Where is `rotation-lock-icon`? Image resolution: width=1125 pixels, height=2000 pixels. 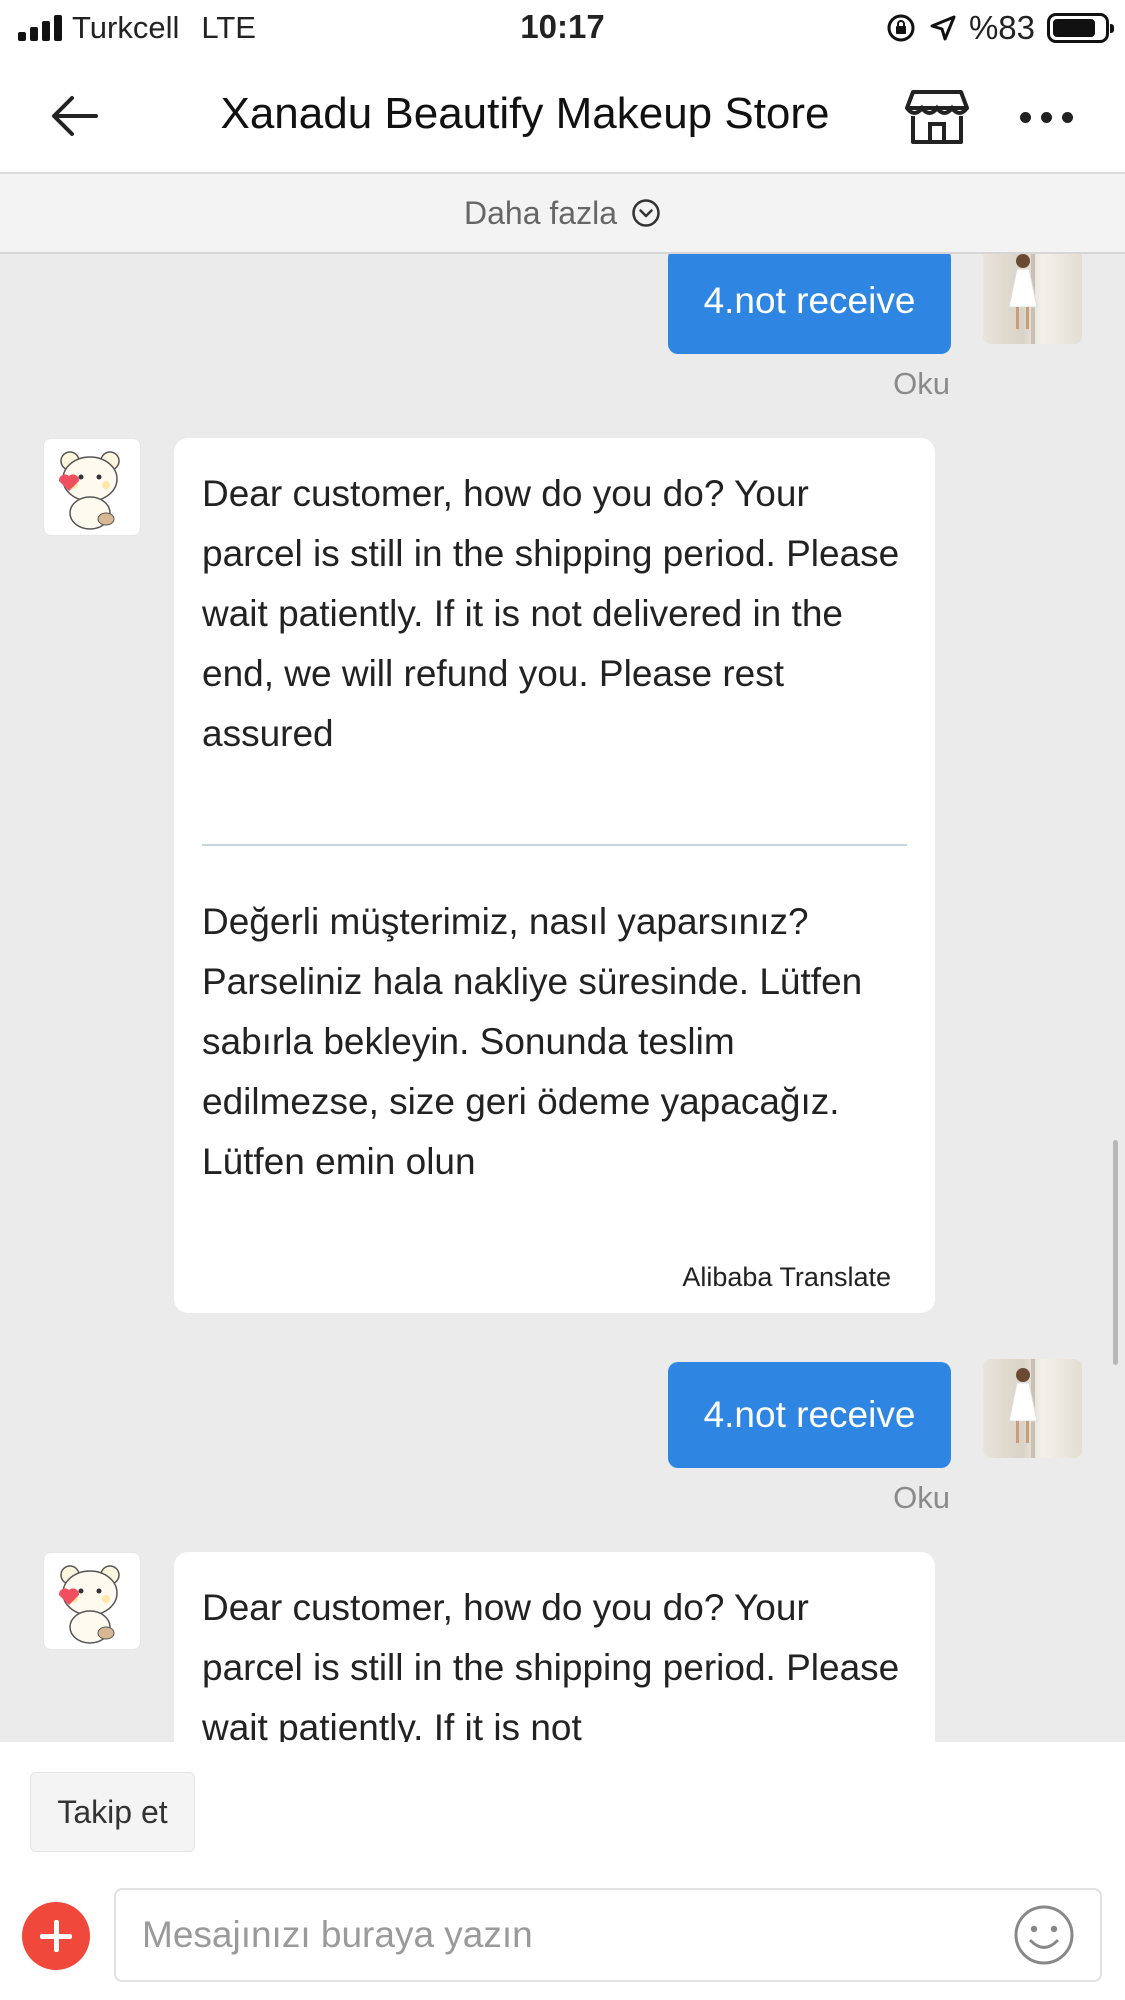 rotation-lock-icon is located at coordinates (901, 28).